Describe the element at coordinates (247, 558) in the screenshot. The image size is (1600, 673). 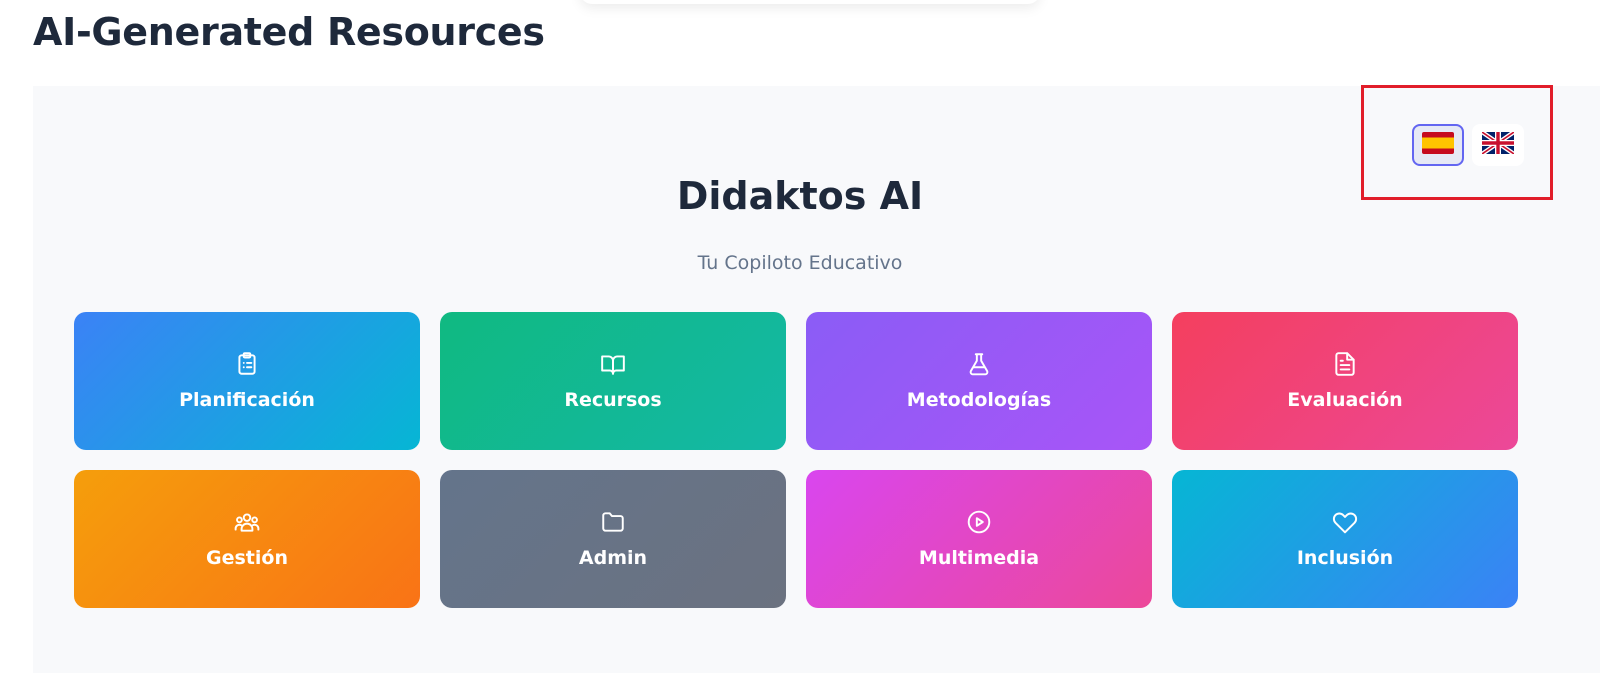
I see `tile-label: Gestión` at that location.